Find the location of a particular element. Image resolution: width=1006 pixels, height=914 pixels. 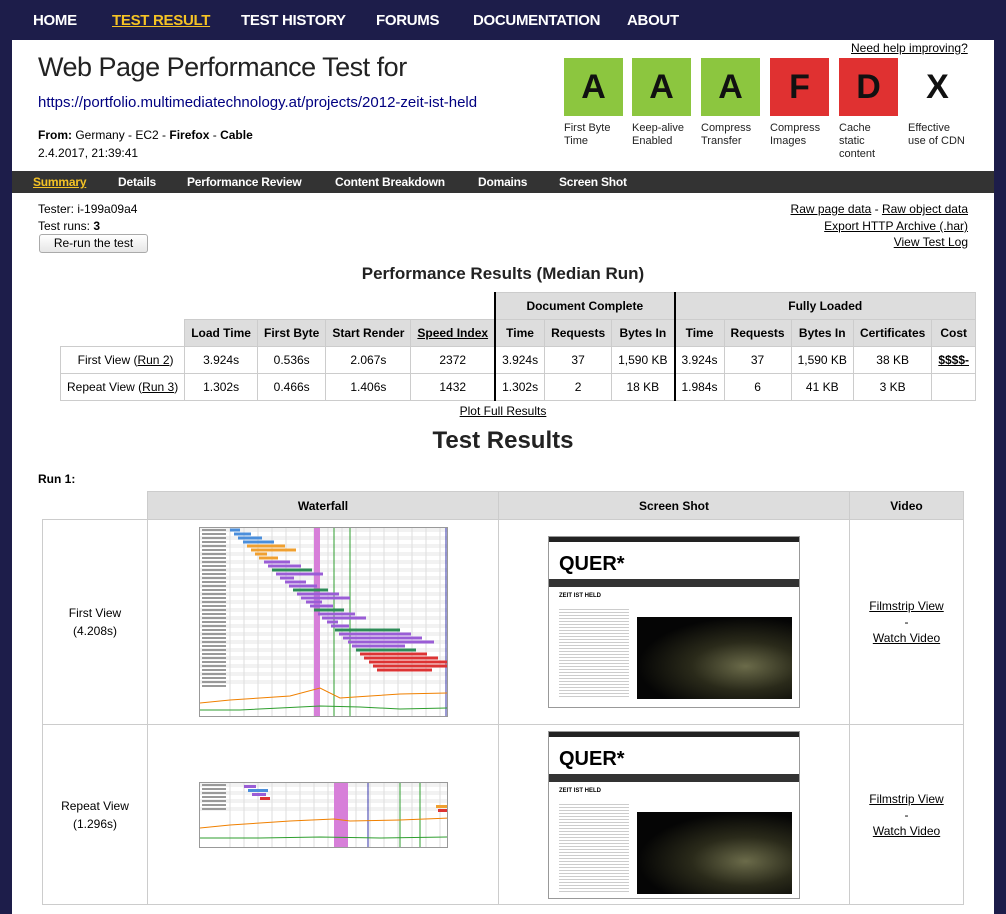

cell-first-byte: 0.536s is located at coordinates (291, 360).